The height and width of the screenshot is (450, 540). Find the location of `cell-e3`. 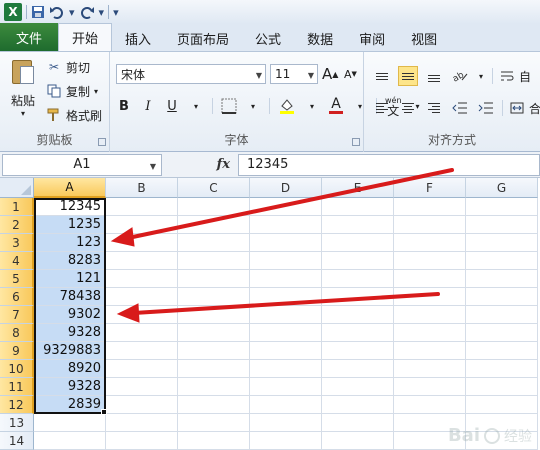

cell-e3 is located at coordinates (358, 243).